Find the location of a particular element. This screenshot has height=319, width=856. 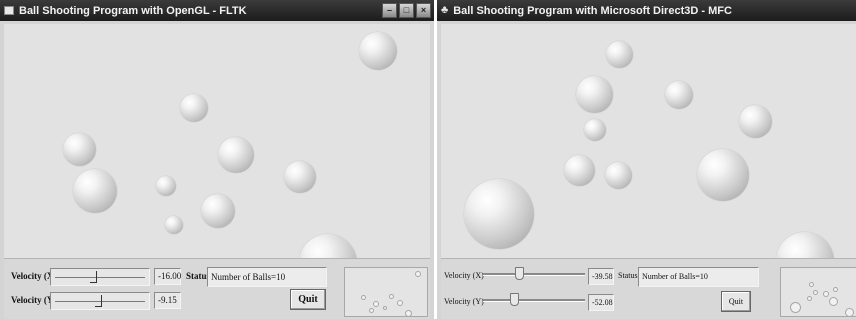

close-icon: × is located at coordinates (423, 10).